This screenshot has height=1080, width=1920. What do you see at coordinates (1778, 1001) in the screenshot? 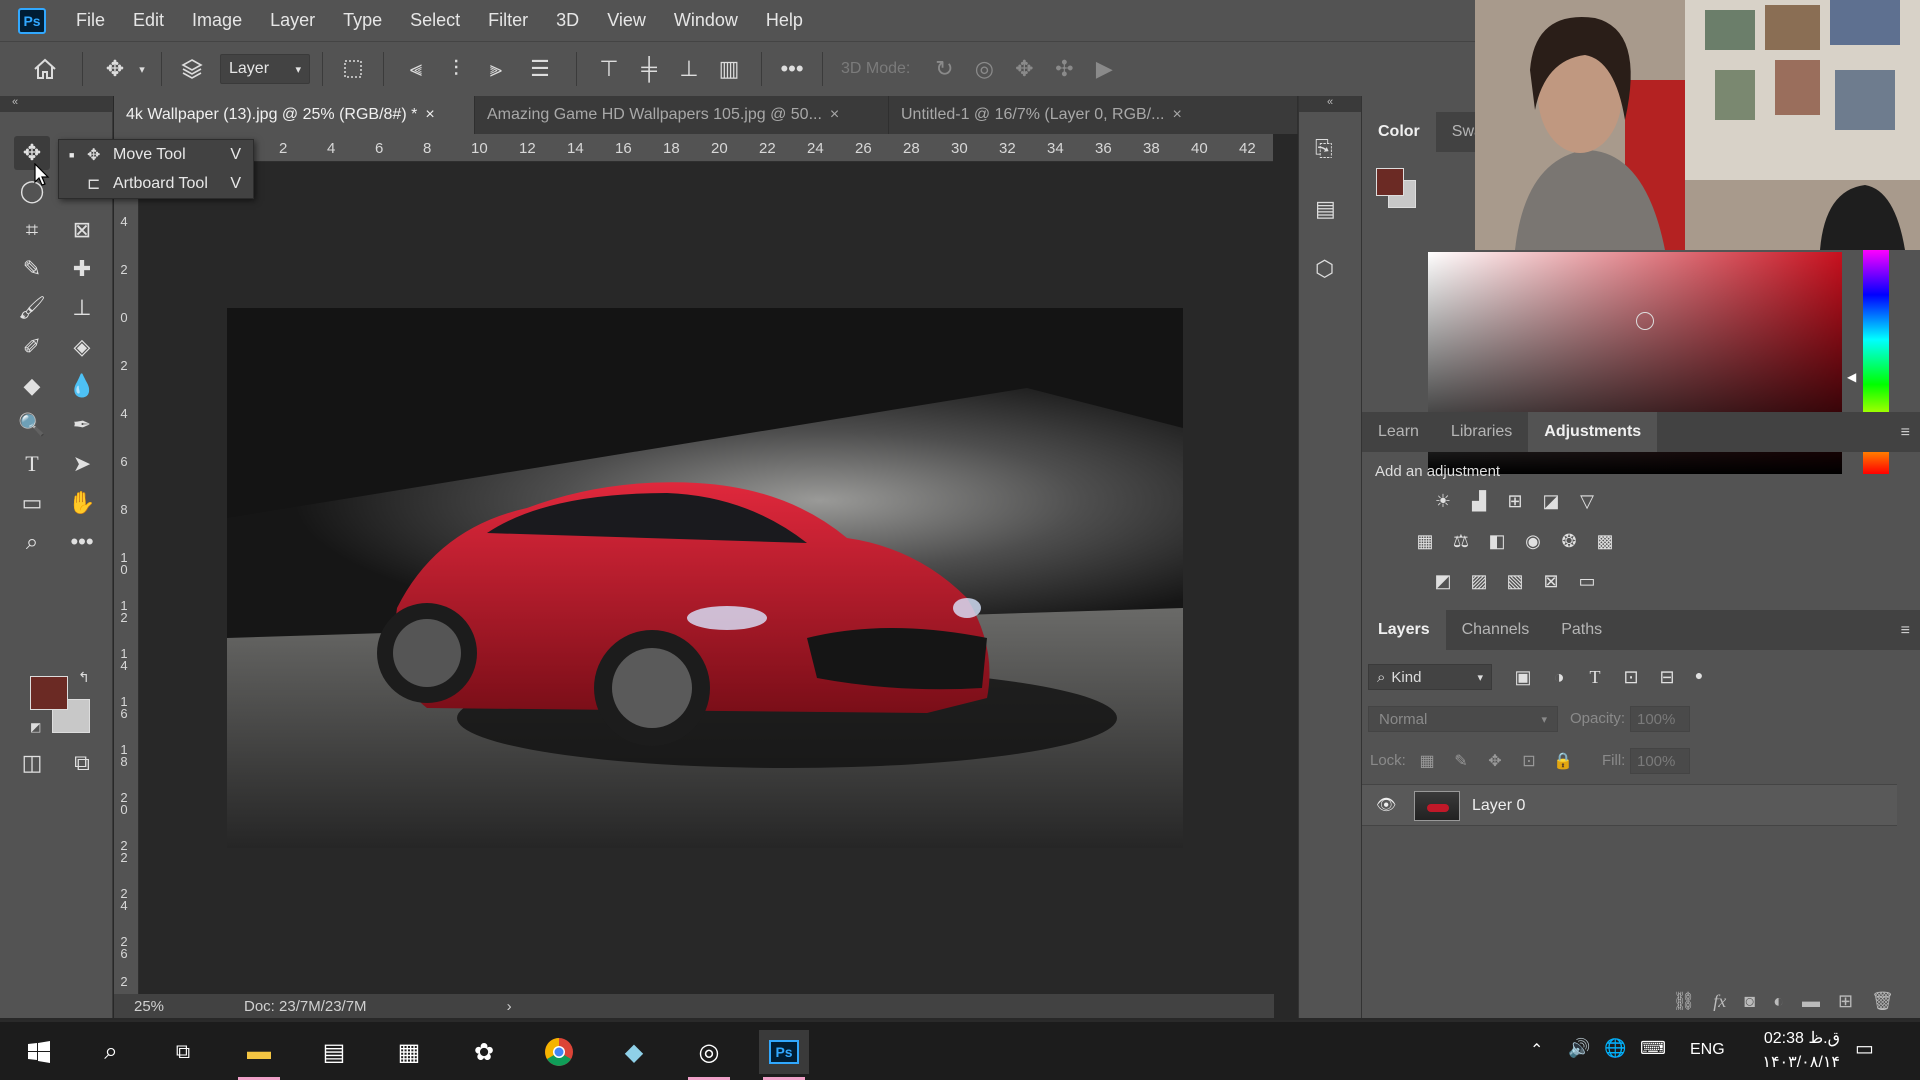
I see `new-adjustment-layer-icon: ◐` at bounding box center [1778, 1001].